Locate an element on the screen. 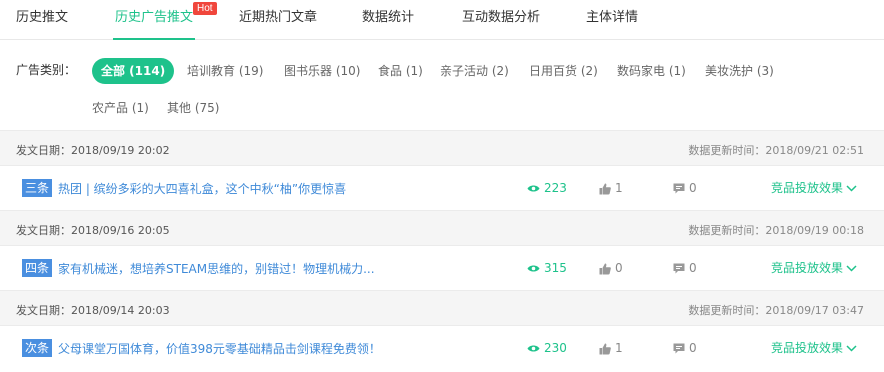 Image resolution: width=884 pixels, height=372 pixels. category-chip-food: 食品 (1) is located at coordinates (400, 71).